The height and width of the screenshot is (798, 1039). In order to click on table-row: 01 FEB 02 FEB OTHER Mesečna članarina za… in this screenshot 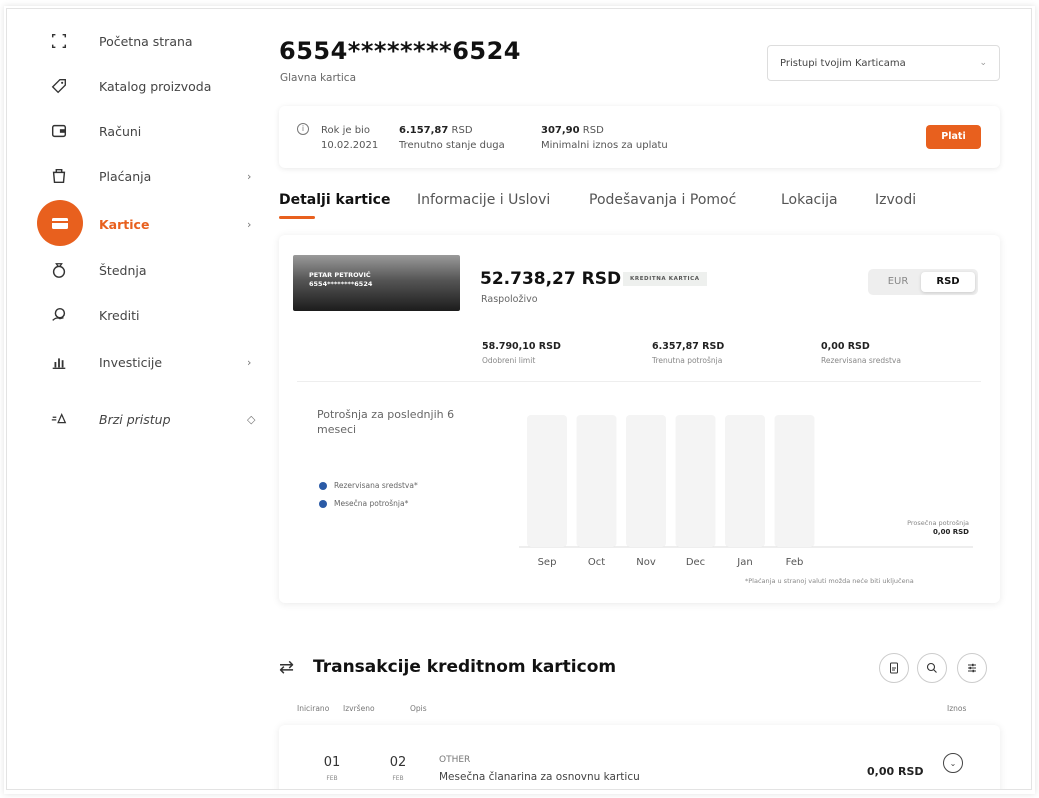, I will do `click(639, 757)`.